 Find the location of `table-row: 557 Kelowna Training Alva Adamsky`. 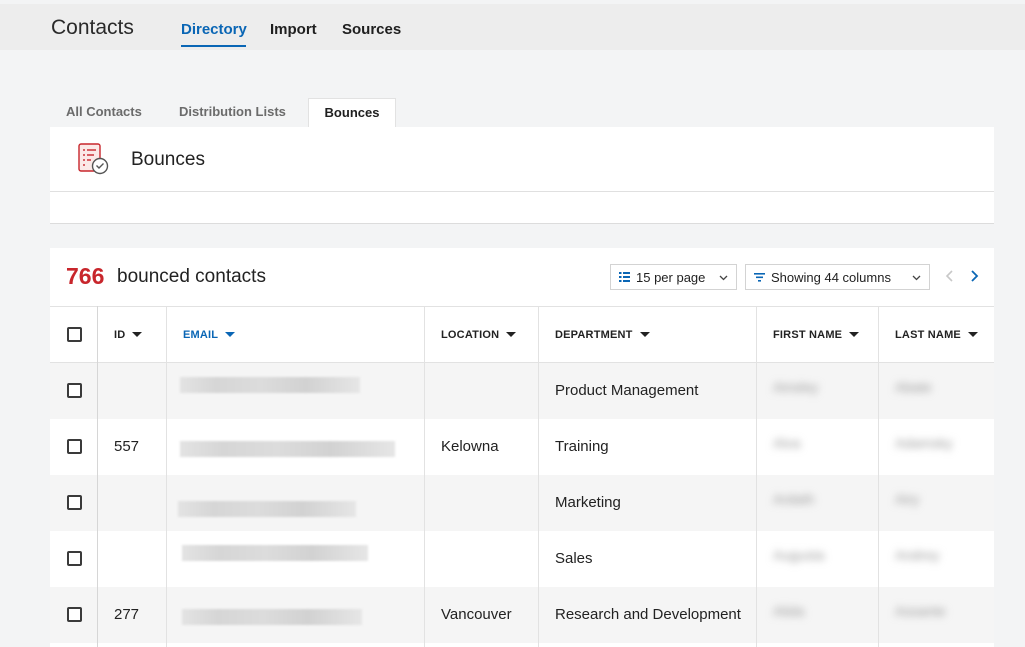

table-row: 557 Kelowna Training Alva Adamsky is located at coordinates (522, 447).